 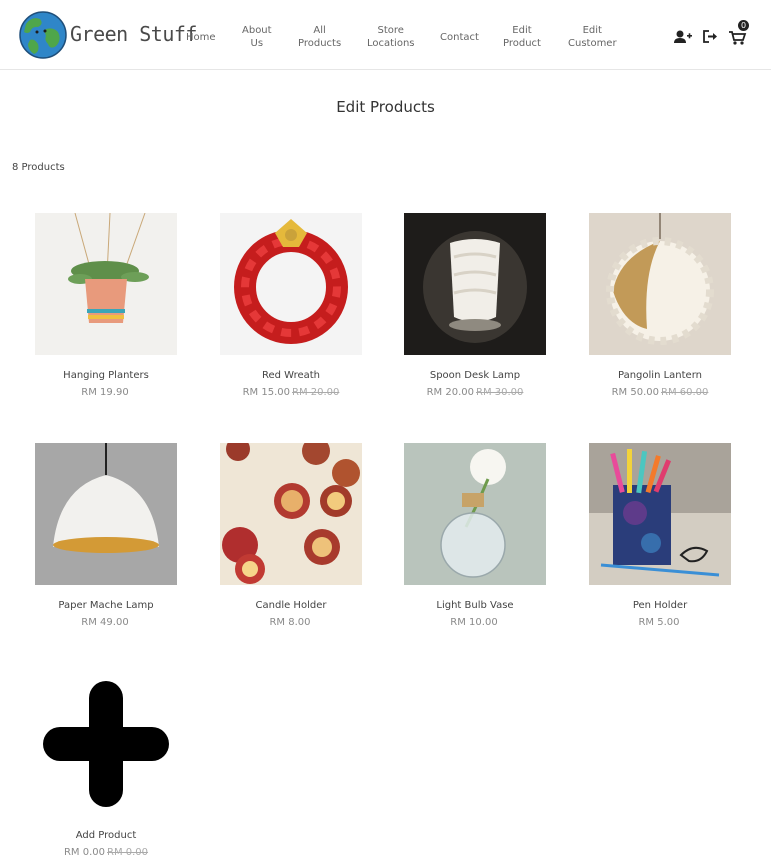 What do you see at coordinates (106, 744) in the screenshot?
I see `plus-icon` at bounding box center [106, 744].